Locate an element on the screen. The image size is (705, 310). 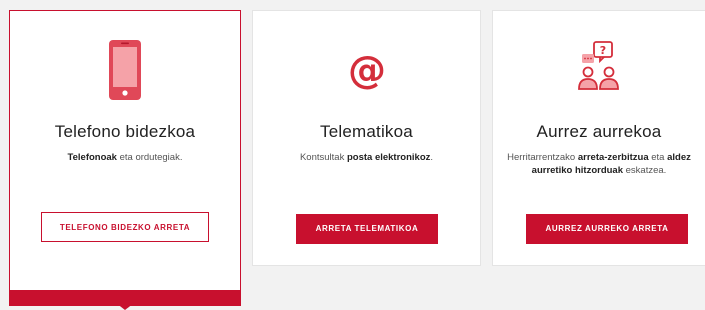
active-pointer-arrow is located at coordinates (125, 306).